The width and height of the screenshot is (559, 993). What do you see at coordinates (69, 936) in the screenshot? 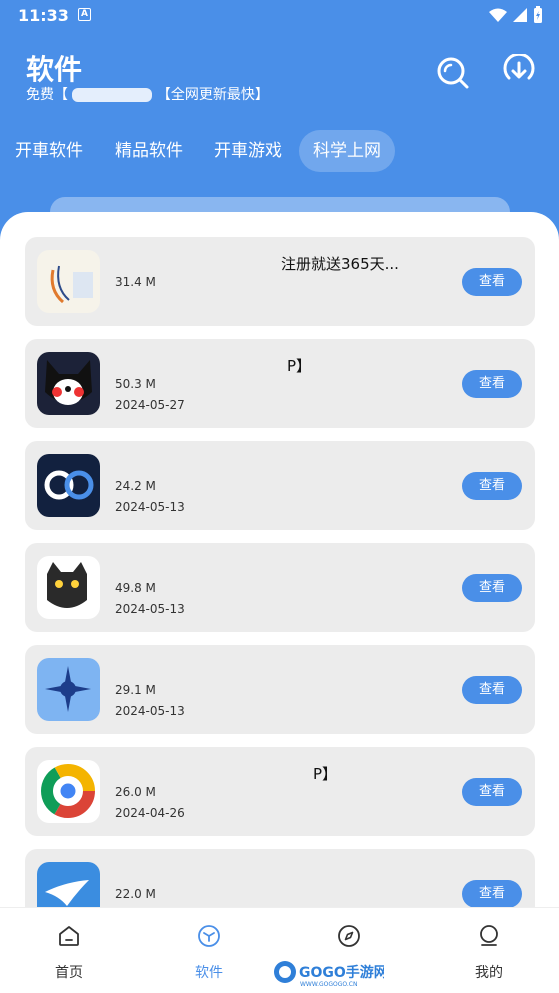
I see `home-icon` at bounding box center [69, 936].